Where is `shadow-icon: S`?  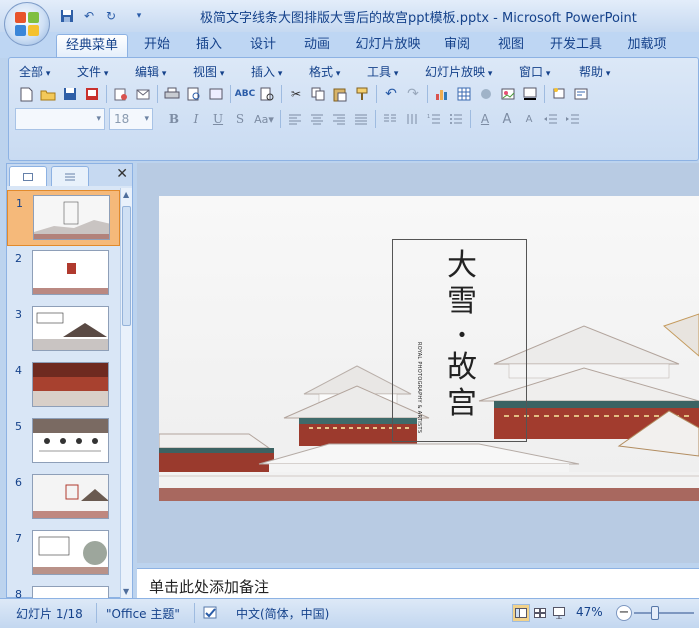 shadow-icon: S is located at coordinates (240, 119).